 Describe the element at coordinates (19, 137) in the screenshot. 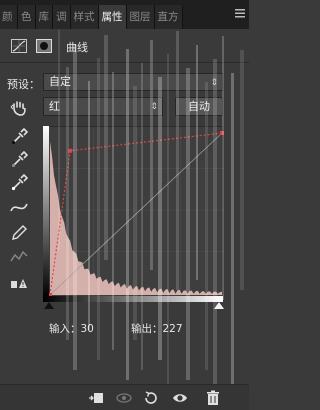

I see `eyedropper-black-icon` at that location.